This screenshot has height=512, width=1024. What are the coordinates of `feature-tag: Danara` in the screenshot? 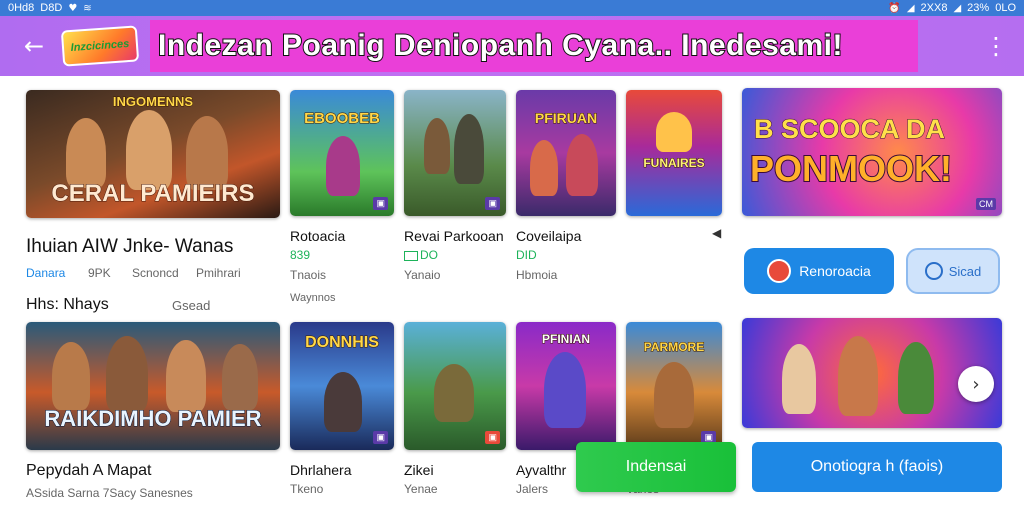 It's located at (46, 273).